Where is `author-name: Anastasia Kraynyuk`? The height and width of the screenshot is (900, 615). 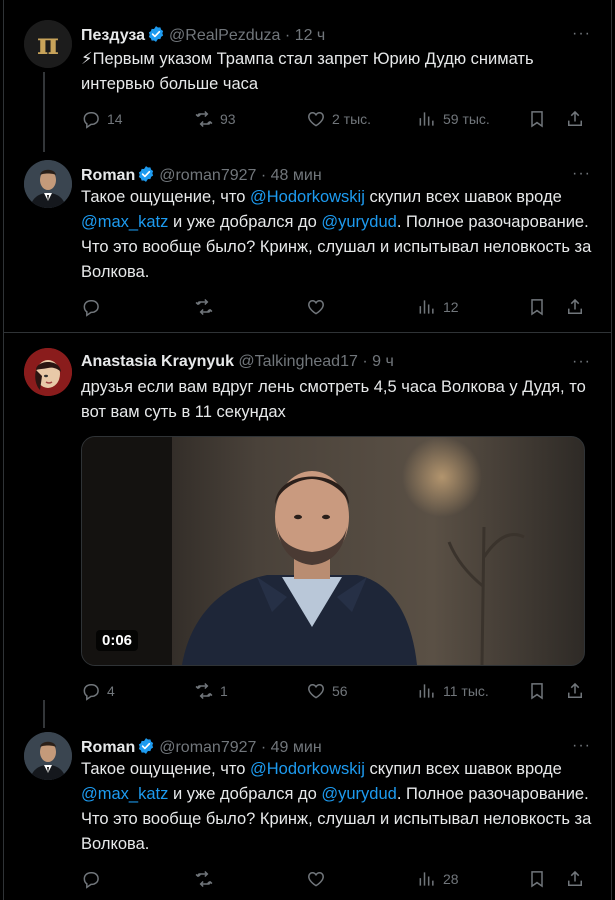 author-name: Anastasia Kraynyuk is located at coordinates (157, 361).